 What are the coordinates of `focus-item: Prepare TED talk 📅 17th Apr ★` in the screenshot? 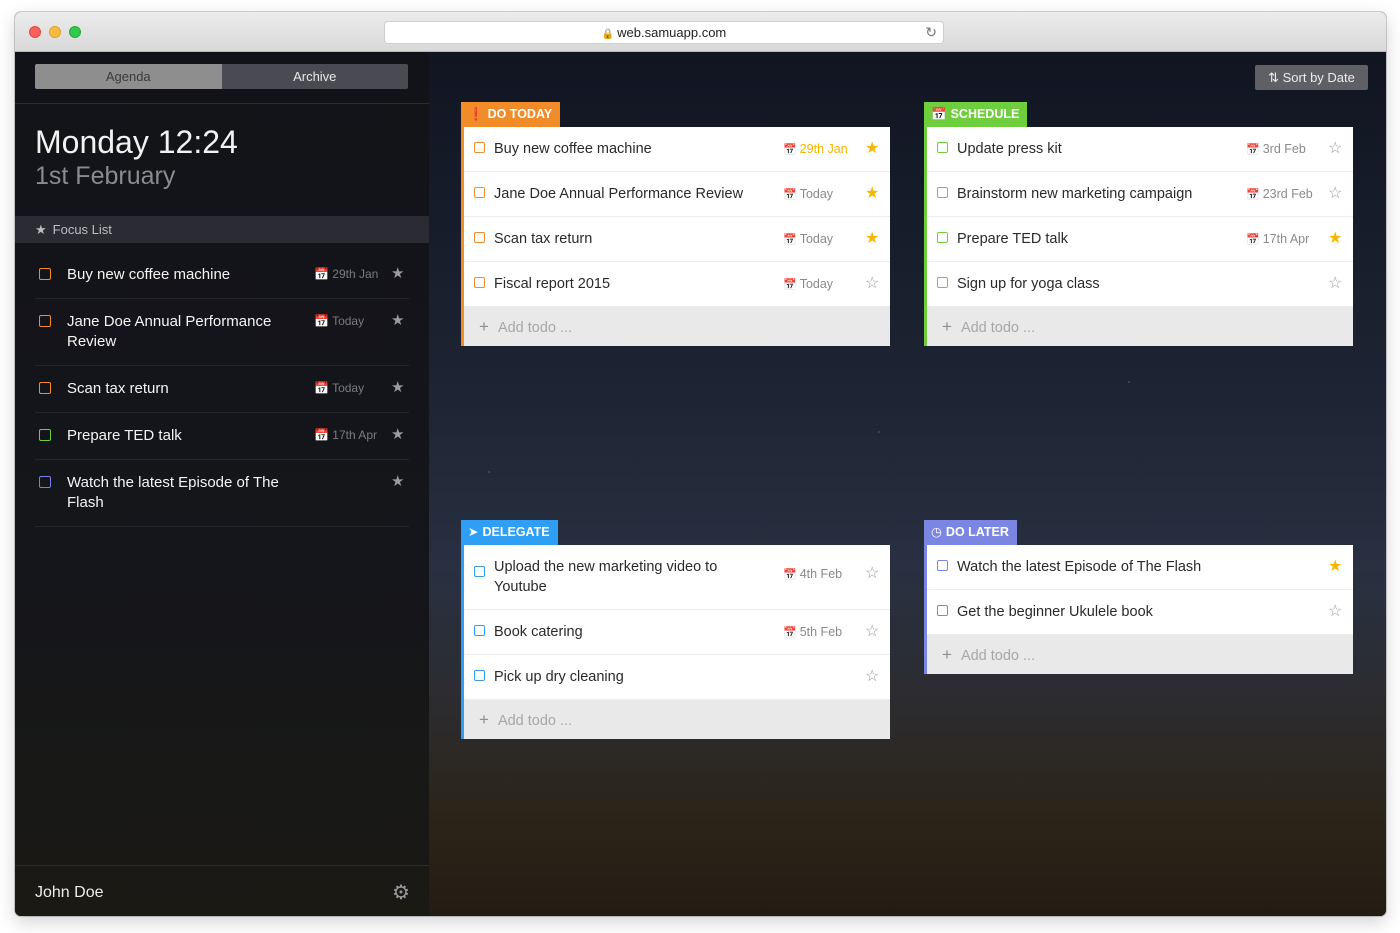 It's located at (222, 436).